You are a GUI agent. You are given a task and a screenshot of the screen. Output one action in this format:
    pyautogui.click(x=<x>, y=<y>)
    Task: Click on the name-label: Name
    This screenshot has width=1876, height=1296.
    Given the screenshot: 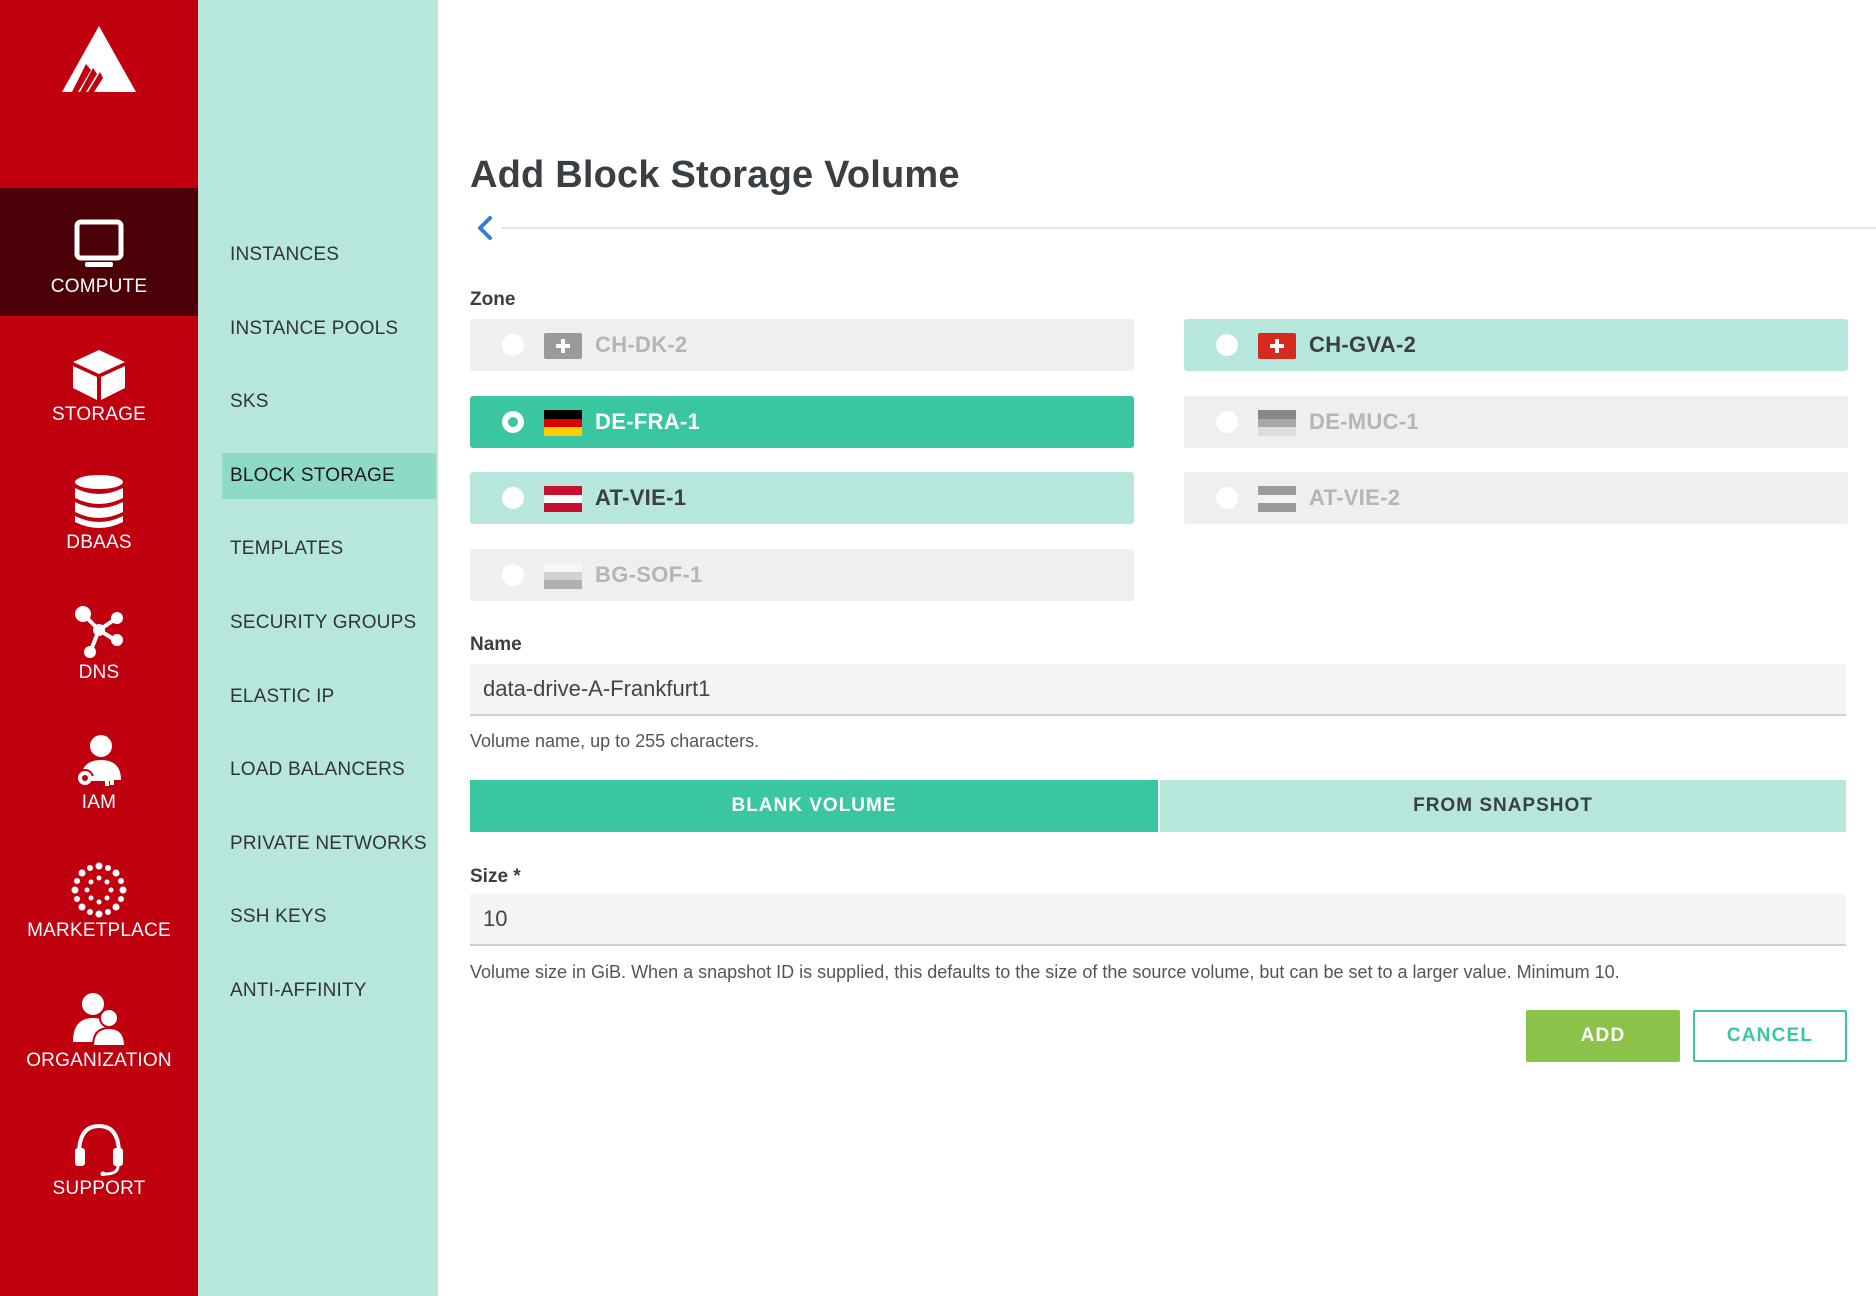 What is the action you would take?
    pyautogui.click(x=496, y=644)
    